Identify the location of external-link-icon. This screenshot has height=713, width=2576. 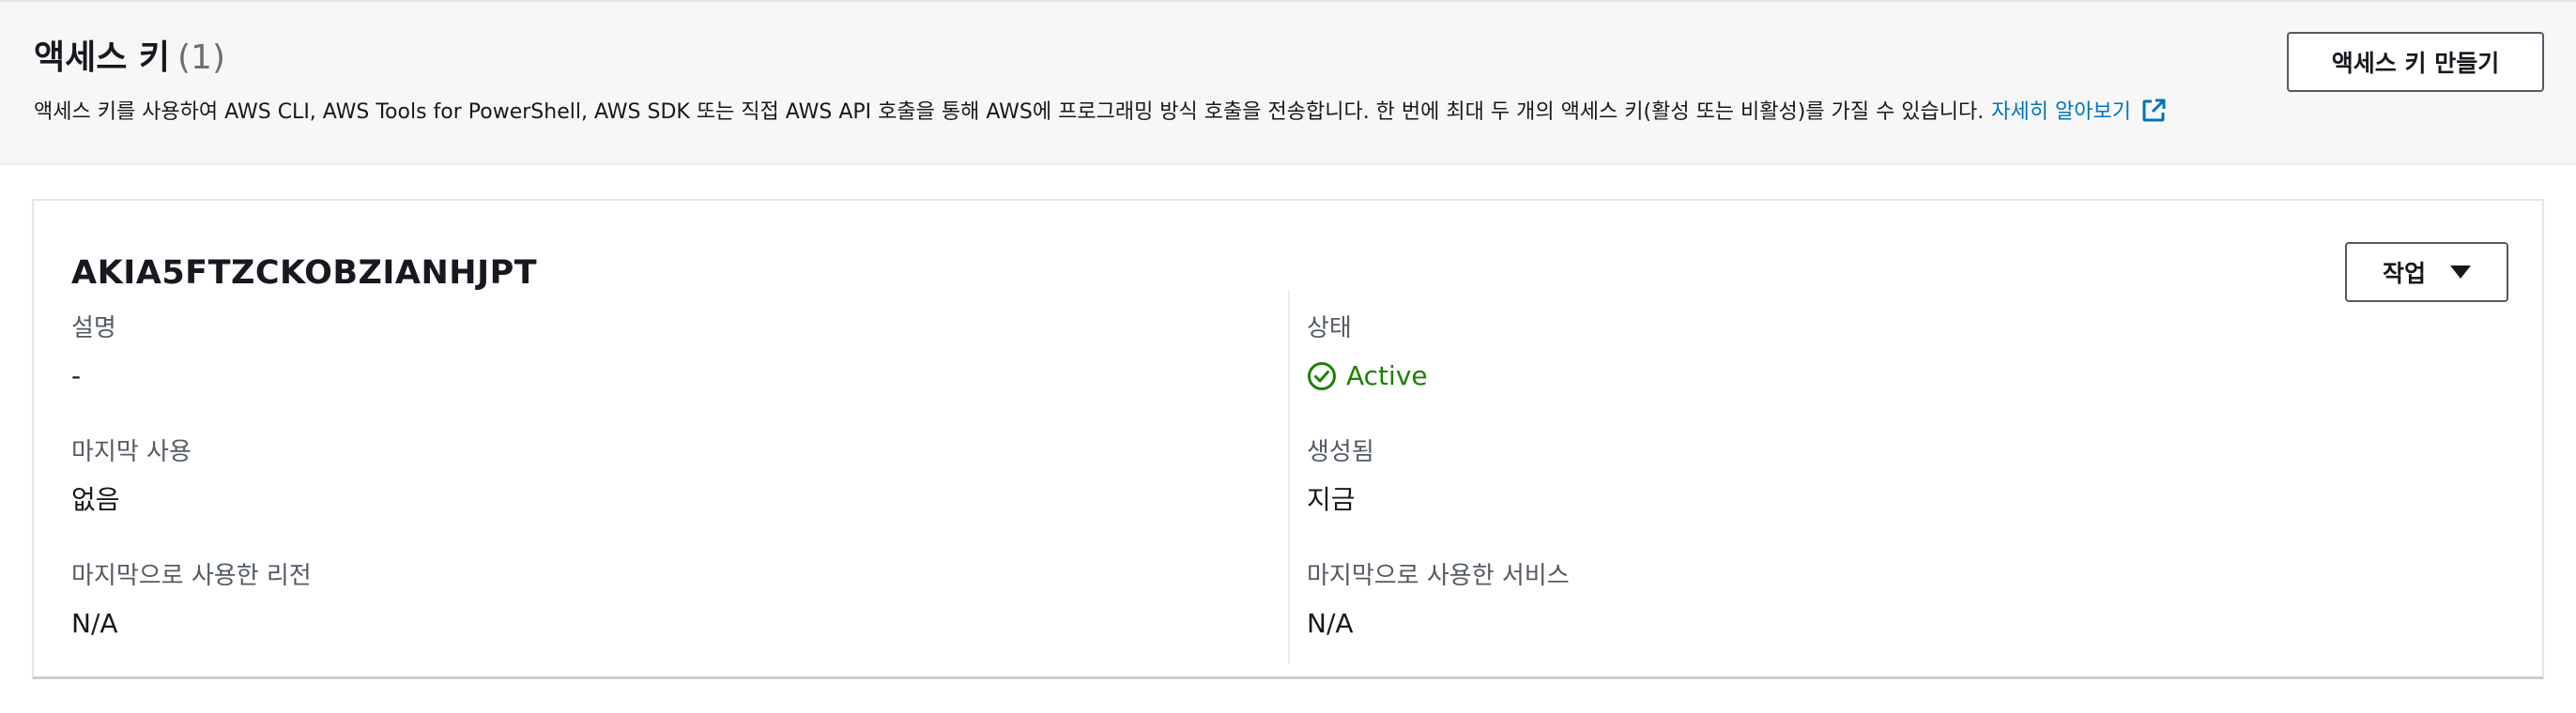
(2154, 110).